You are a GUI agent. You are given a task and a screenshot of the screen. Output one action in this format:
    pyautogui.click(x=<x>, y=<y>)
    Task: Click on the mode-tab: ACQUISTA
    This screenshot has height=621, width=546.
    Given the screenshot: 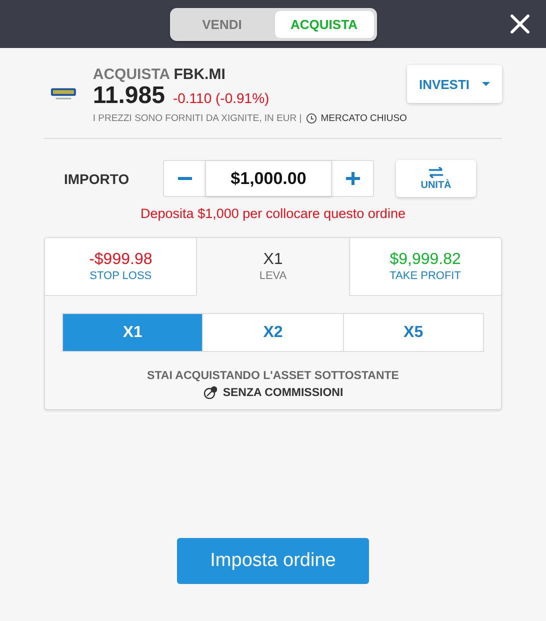 What is the action you would take?
    pyautogui.click(x=324, y=24)
    